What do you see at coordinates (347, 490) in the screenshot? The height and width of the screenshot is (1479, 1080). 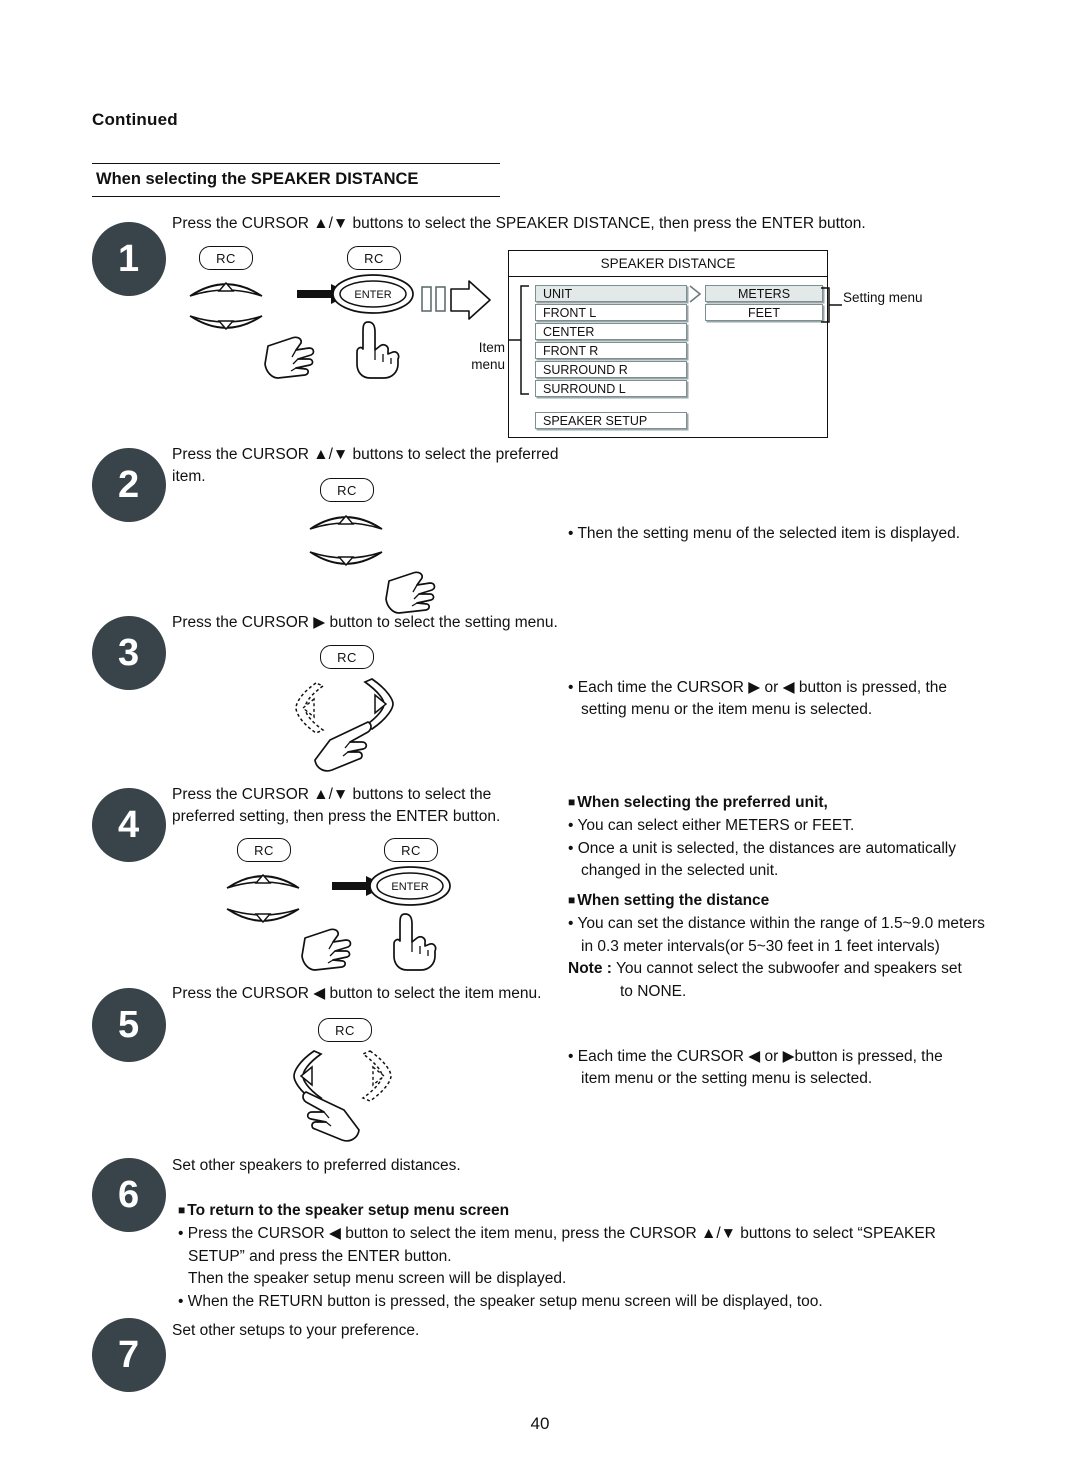 I see `rc-label-step2: RC` at bounding box center [347, 490].